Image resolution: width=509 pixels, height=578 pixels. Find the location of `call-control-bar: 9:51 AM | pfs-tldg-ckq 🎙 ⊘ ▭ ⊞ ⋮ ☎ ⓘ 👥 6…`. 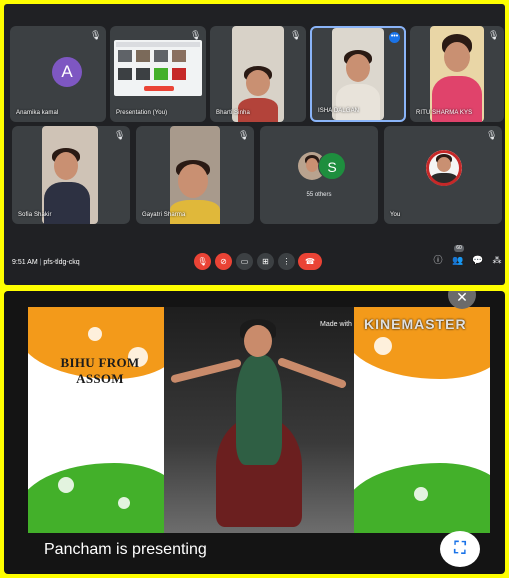

call-control-bar: 9:51 AM | pfs-tldg-ckq 🎙 ⊘ ▭ ⊞ ⋮ ☎ ⓘ 👥 6… is located at coordinates (254, 263).